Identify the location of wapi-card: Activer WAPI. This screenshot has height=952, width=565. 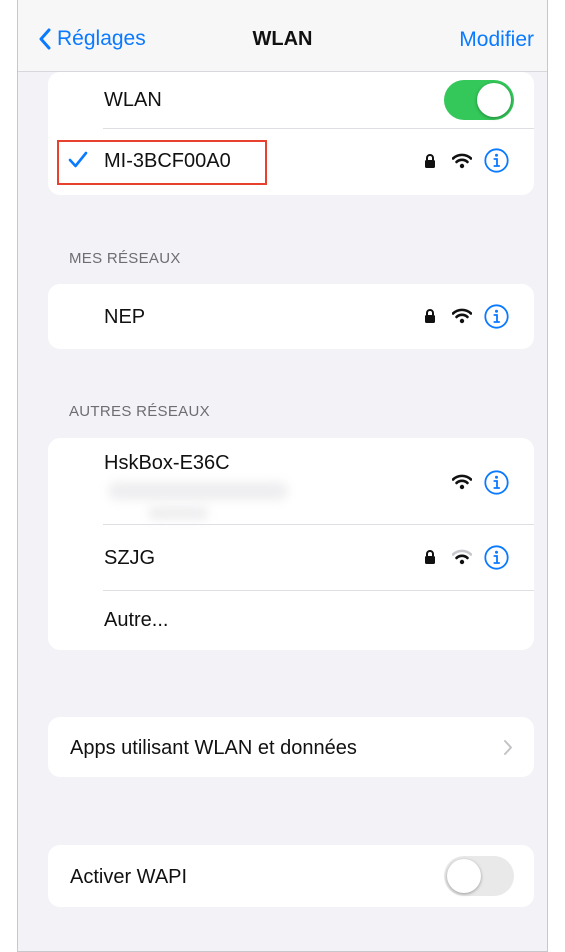
(291, 876).